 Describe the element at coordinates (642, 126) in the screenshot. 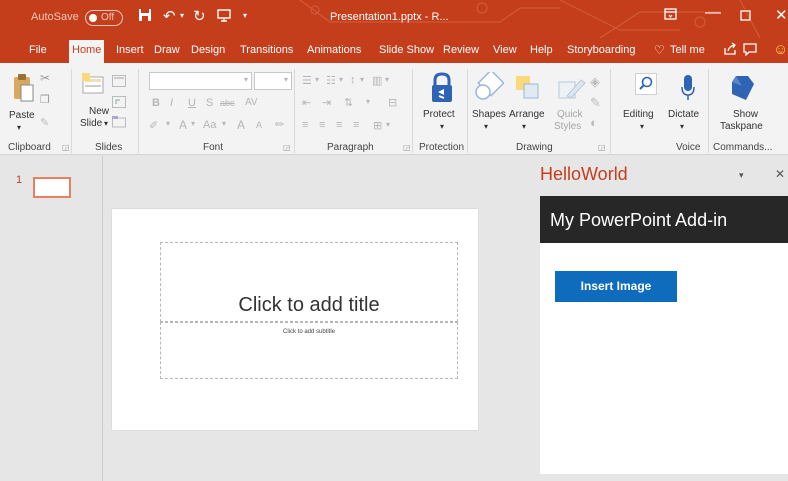

I see `editing-dropdown-icon: ▾` at that location.